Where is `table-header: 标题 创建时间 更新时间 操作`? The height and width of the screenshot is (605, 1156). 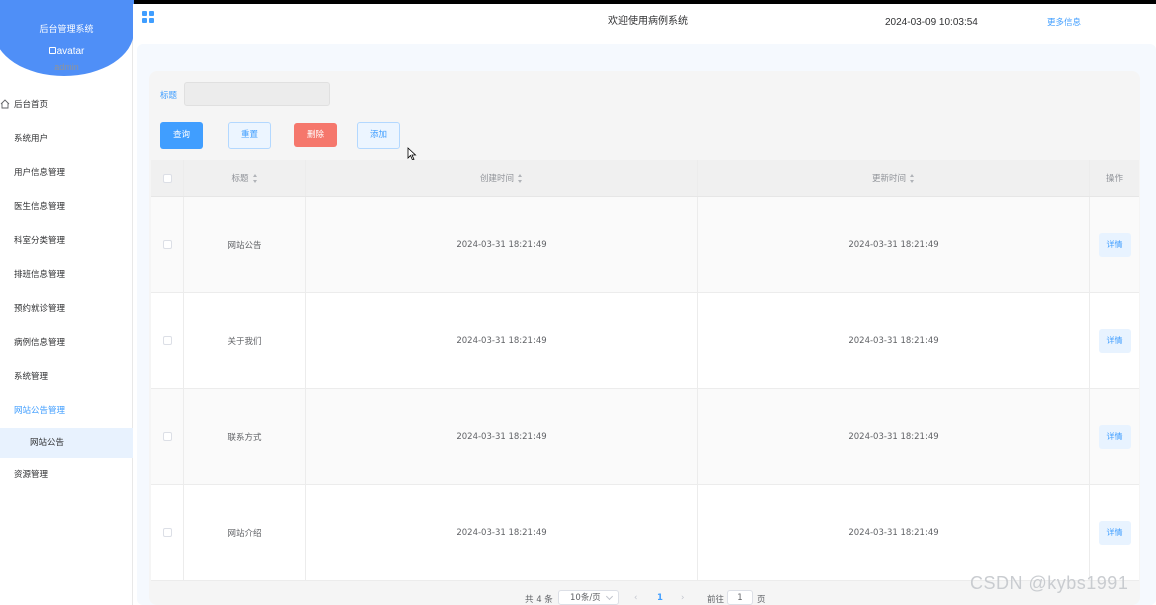 table-header: 标题 创建时间 更新时间 操作 is located at coordinates (645, 178).